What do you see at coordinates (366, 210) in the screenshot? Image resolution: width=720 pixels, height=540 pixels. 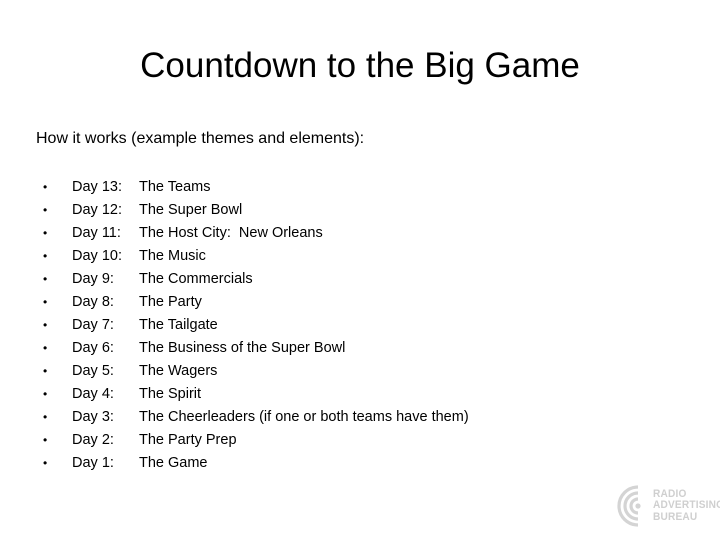 I see `list-item: • Day 12: The Super Bowl` at bounding box center [366, 210].